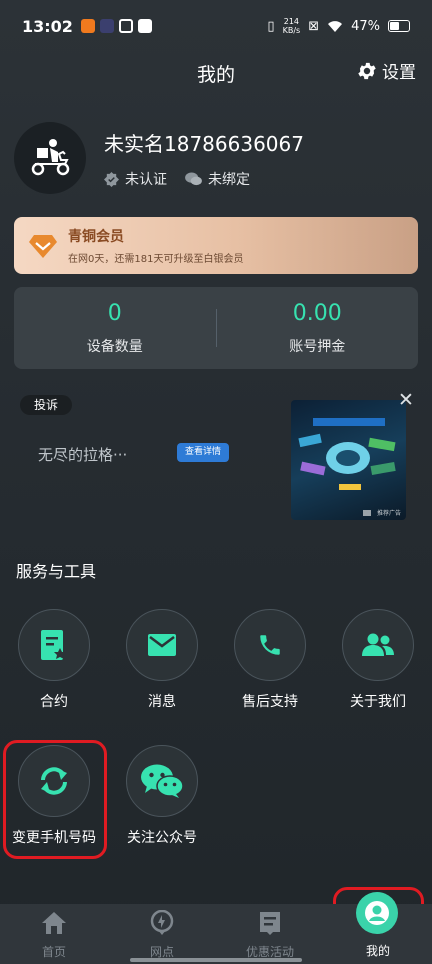 The width and height of the screenshot is (432, 964). What do you see at coordinates (270, 923) in the screenshot?
I see `document-icon` at bounding box center [270, 923].